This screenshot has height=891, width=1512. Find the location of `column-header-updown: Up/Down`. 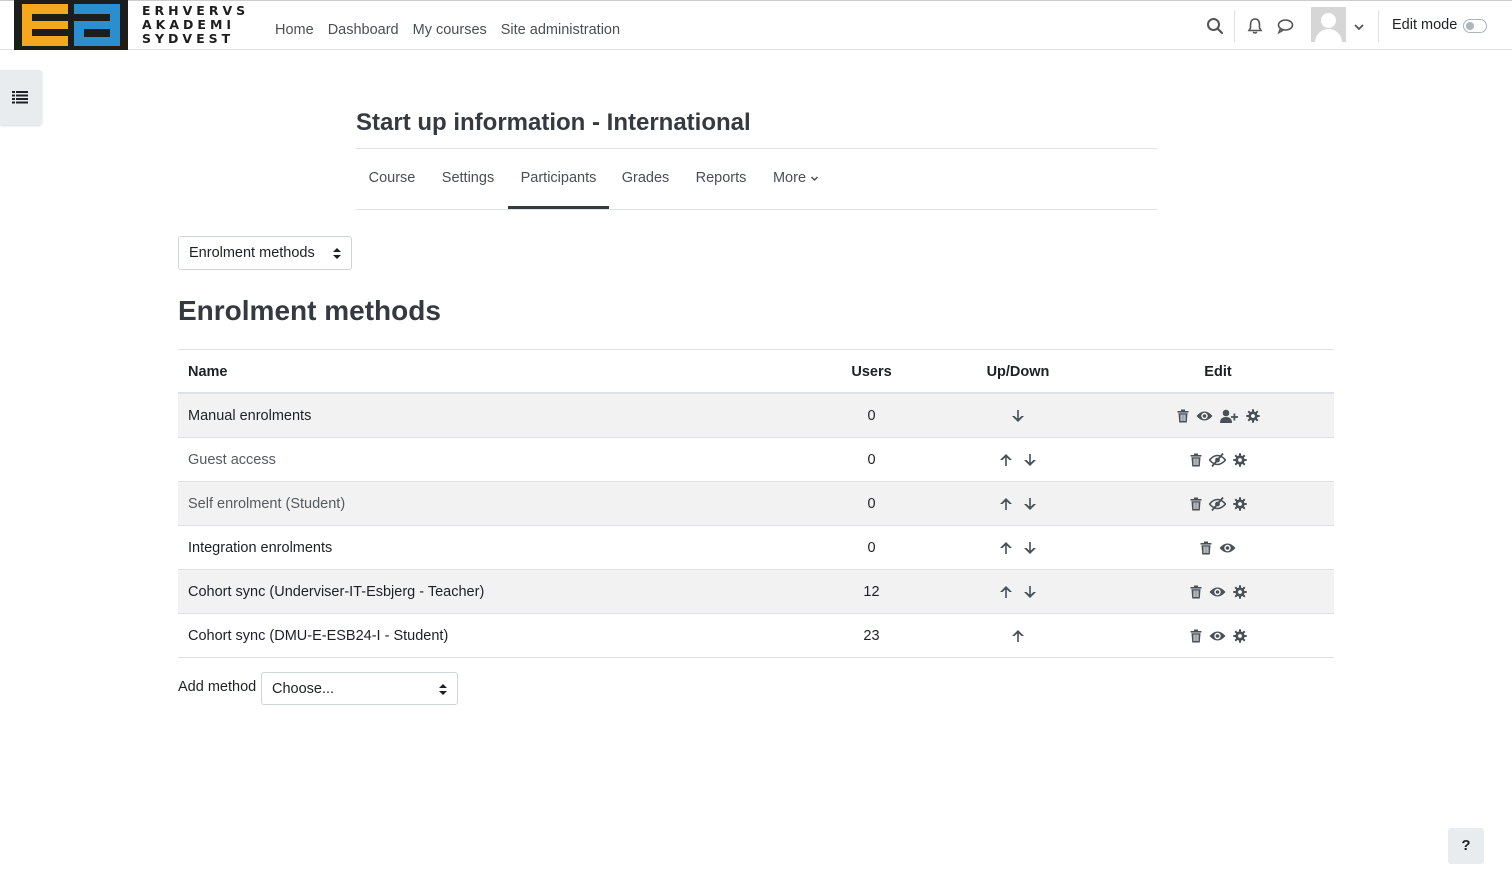

column-header-updown: Up/Down is located at coordinates (1018, 372).